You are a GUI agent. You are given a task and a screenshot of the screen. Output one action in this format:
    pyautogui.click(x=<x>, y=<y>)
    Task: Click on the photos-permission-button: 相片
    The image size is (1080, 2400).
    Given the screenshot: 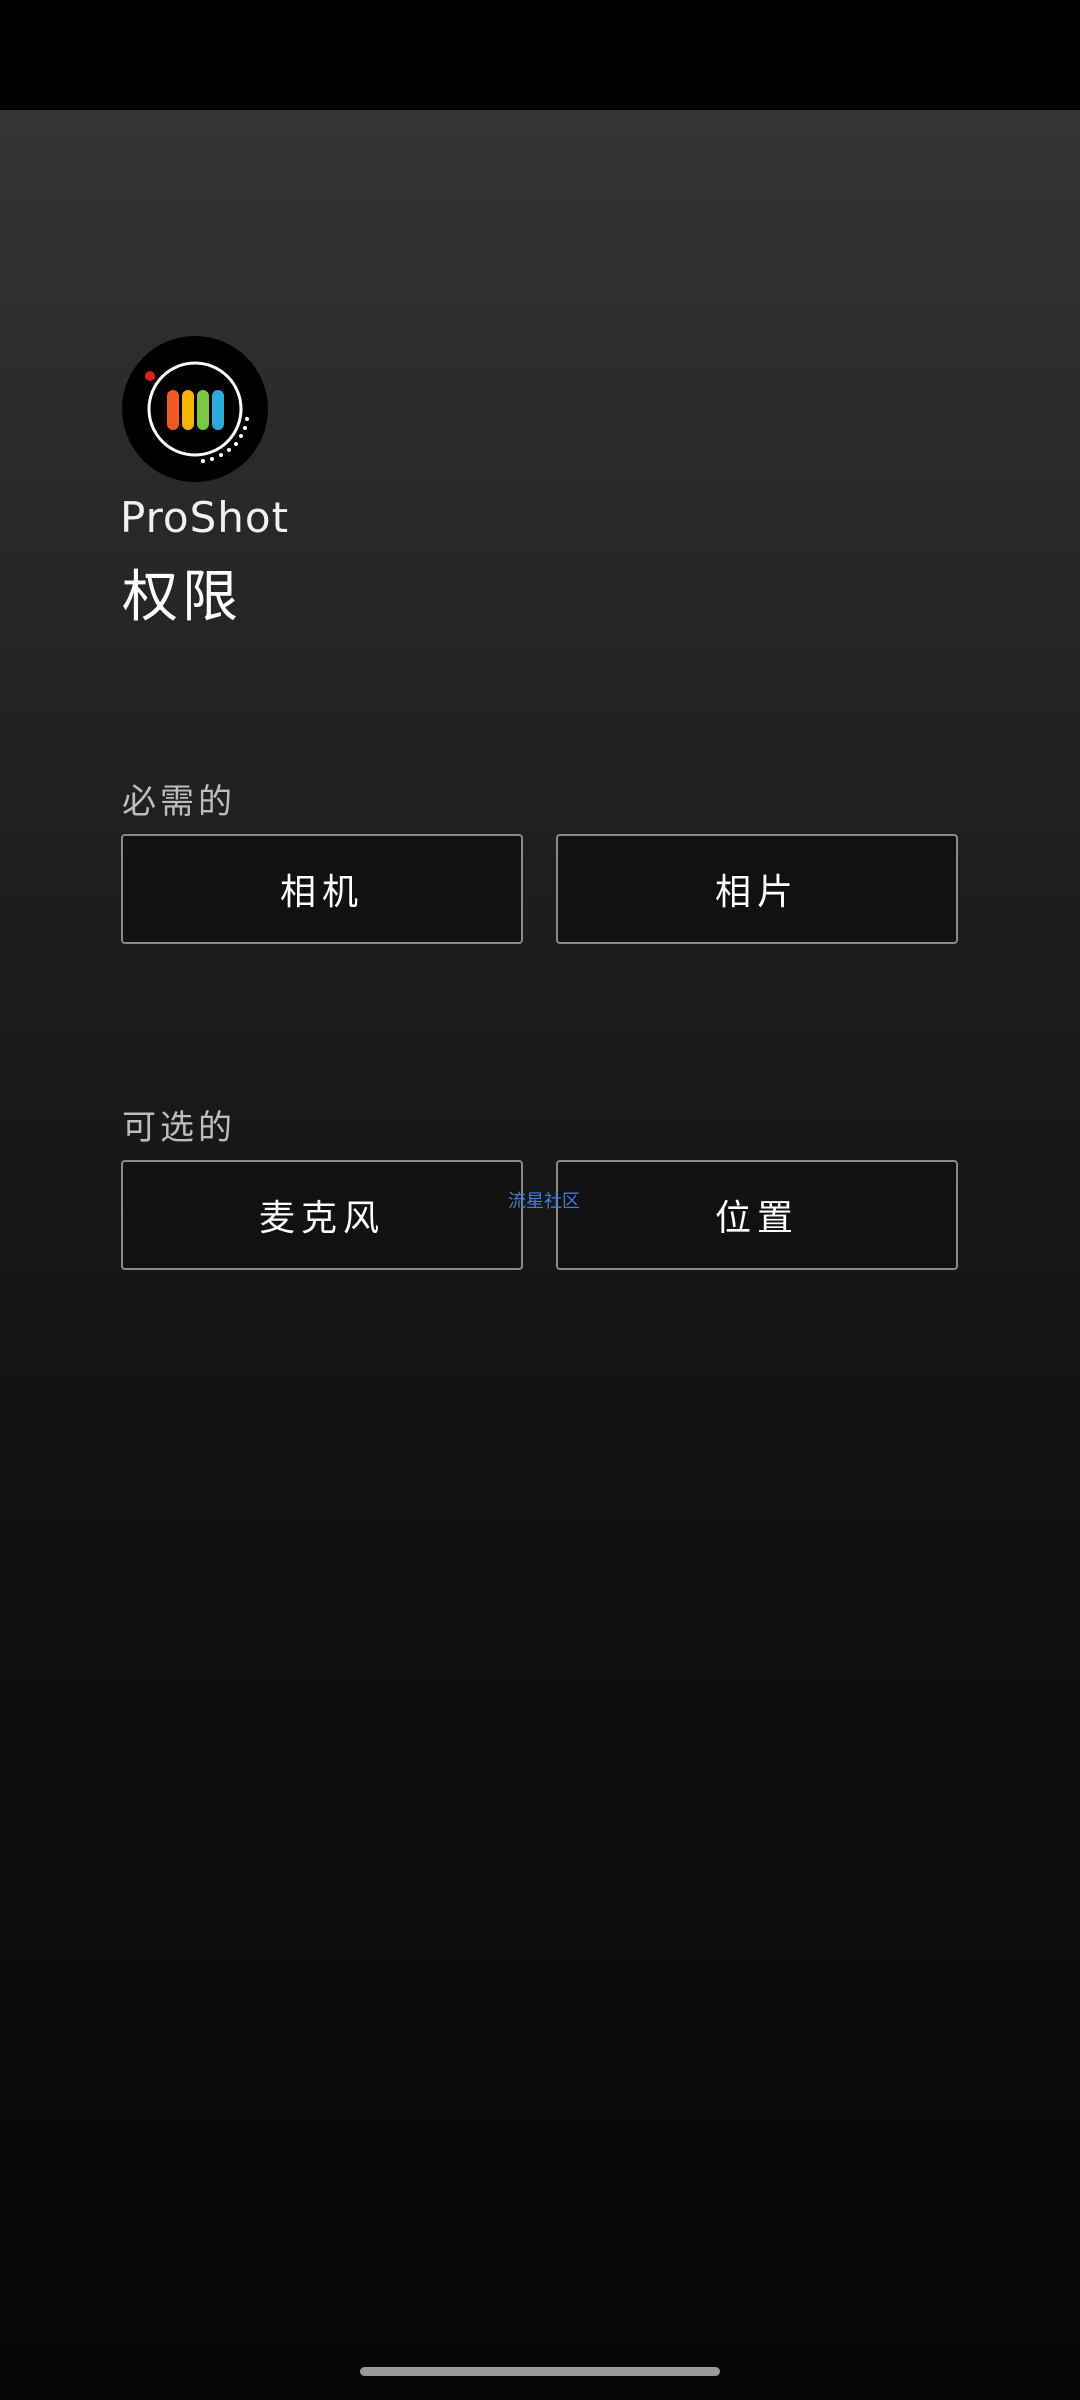 What is the action you would take?
    pyautogui.click(x=757, y=889)
    